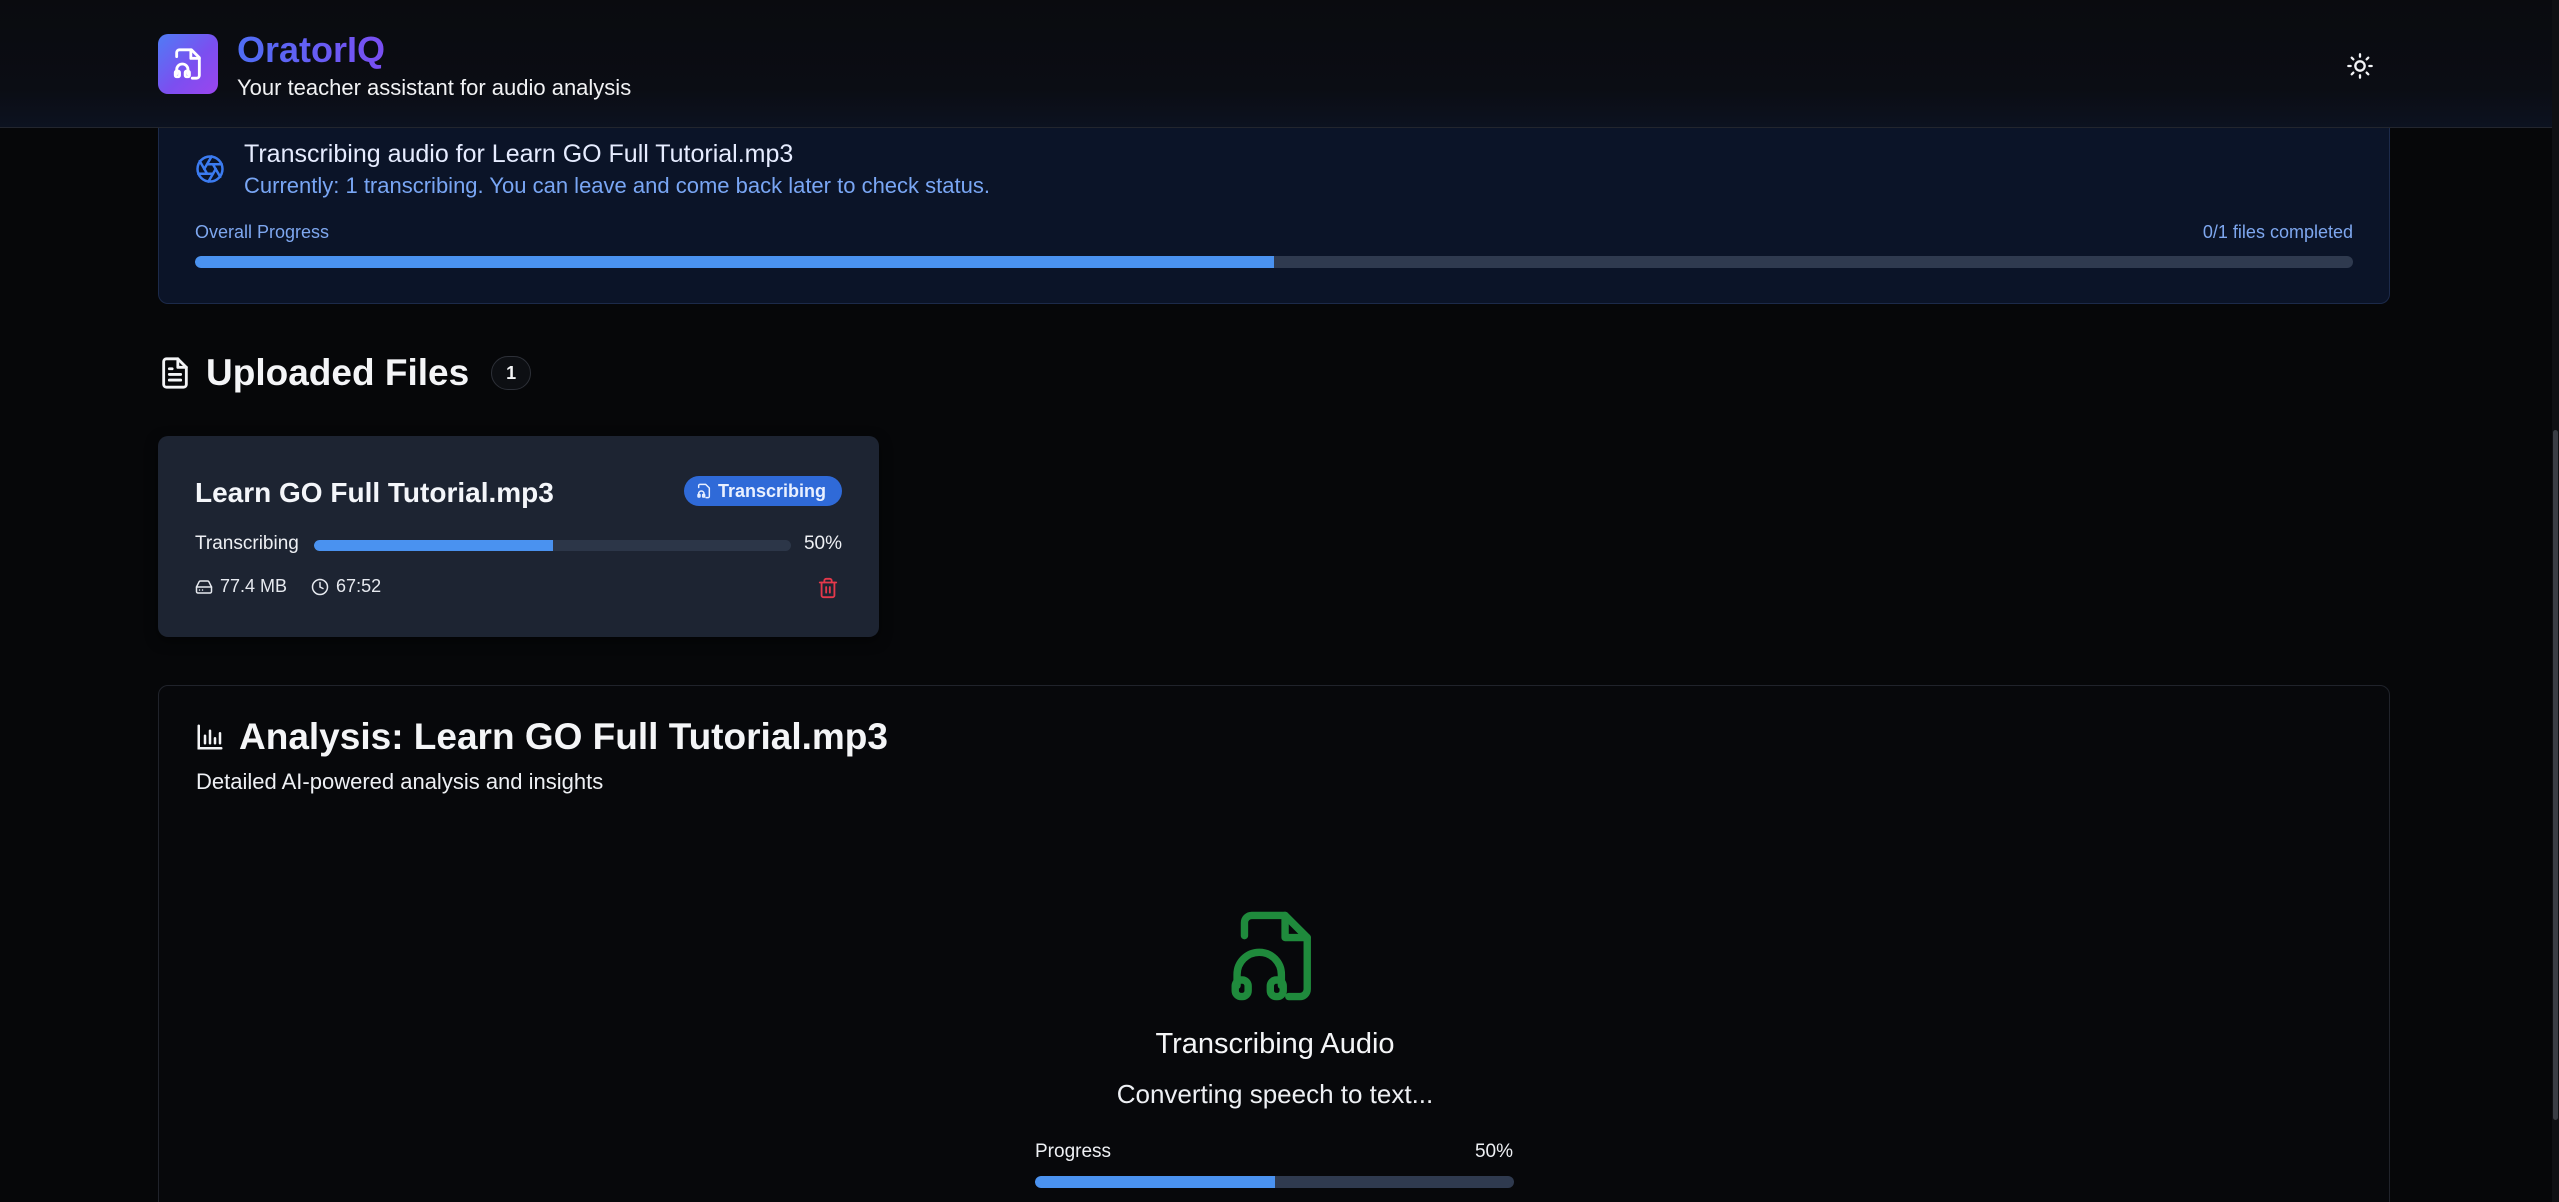 Image resolution: width=2559 pixels, height=1202 pixels. I want to click on theme-toggle-button, so click(2360, 66).